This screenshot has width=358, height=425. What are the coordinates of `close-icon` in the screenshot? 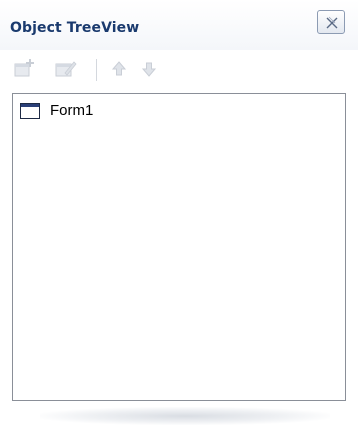 It's located at (332, 22).